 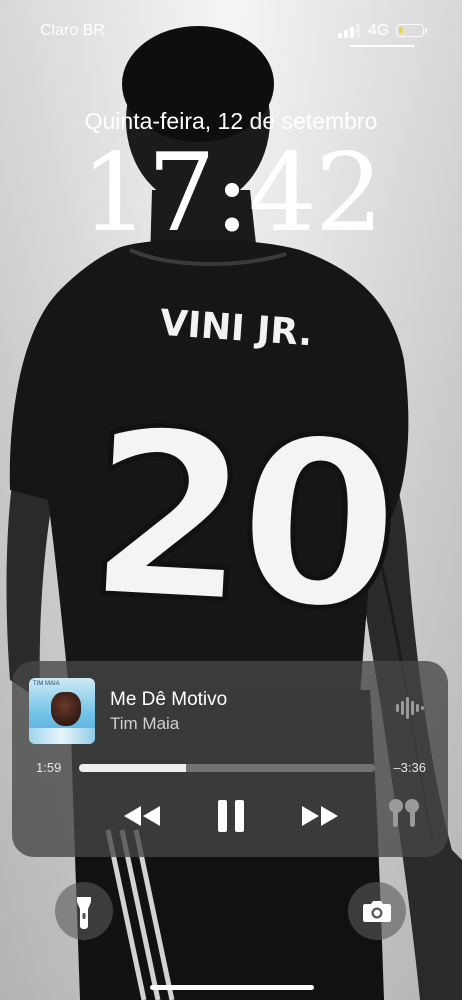 What do you see at coordinates (401, 30) in the screenshot?
I see `battery-level` at bounding box center [401, 30].